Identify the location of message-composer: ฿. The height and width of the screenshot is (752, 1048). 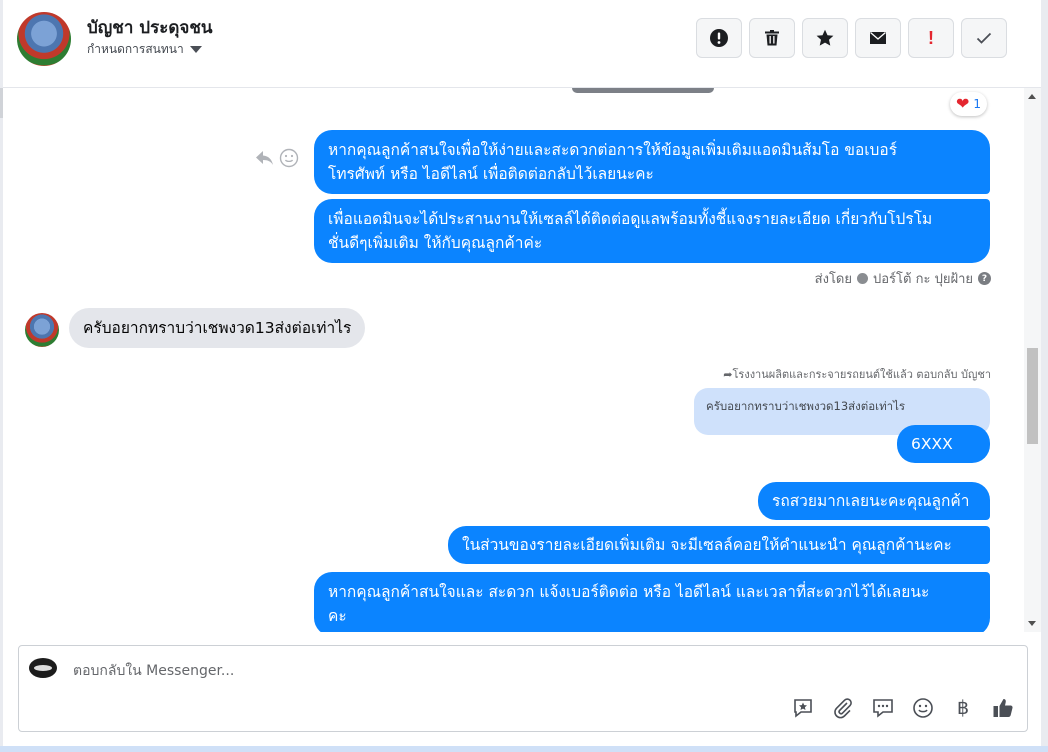
(523, 688).